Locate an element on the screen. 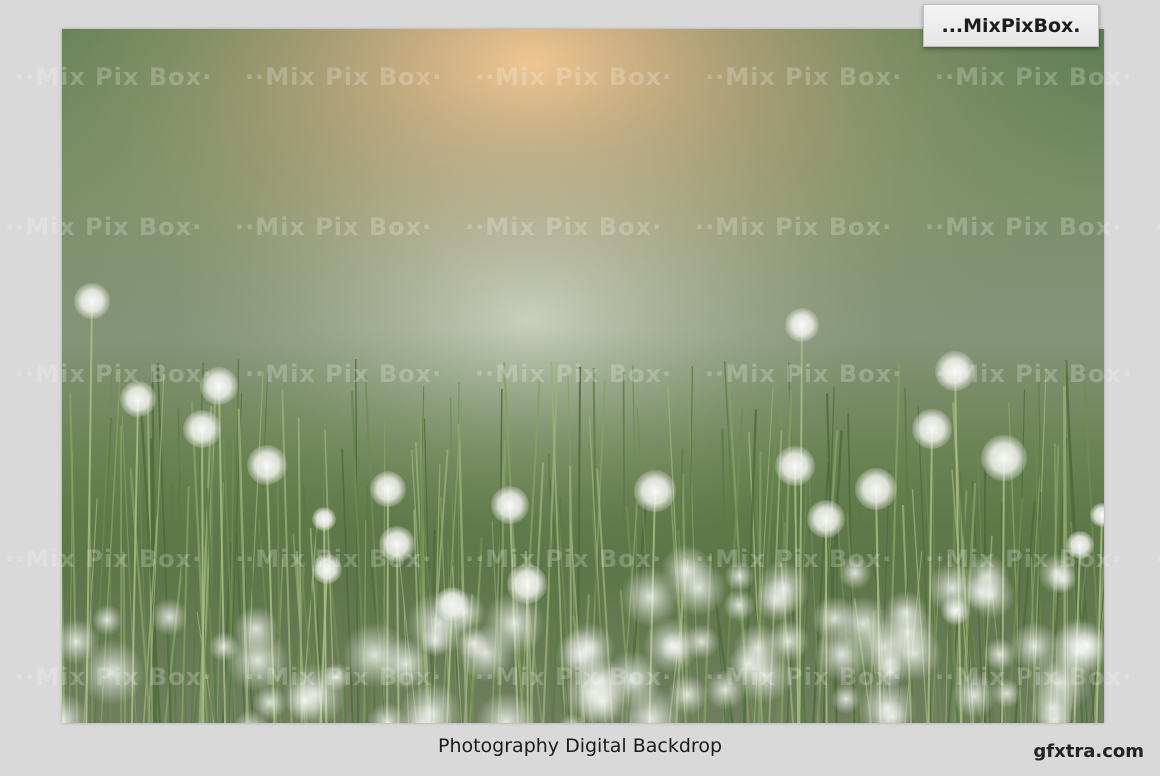  caption: Photography Digital Backdrop is located at coordinates (580, 746).